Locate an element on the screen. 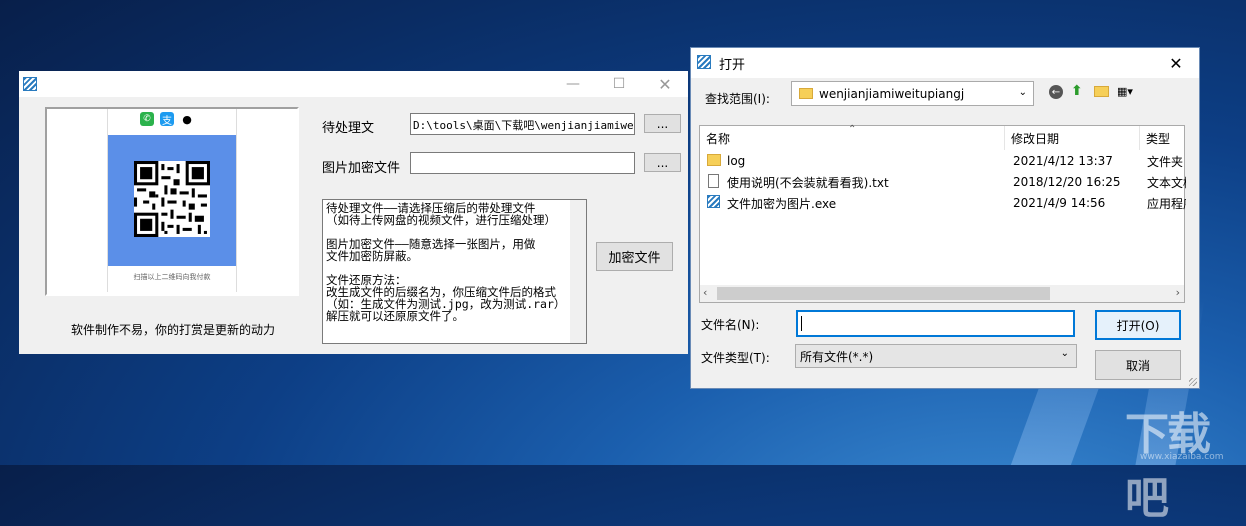 Image resolution: width=1246 pixels, height=526 pixels. qr-card: ✆ 支 ● 扫描以上二维码向我付款 is located at coordinates (172, 200).